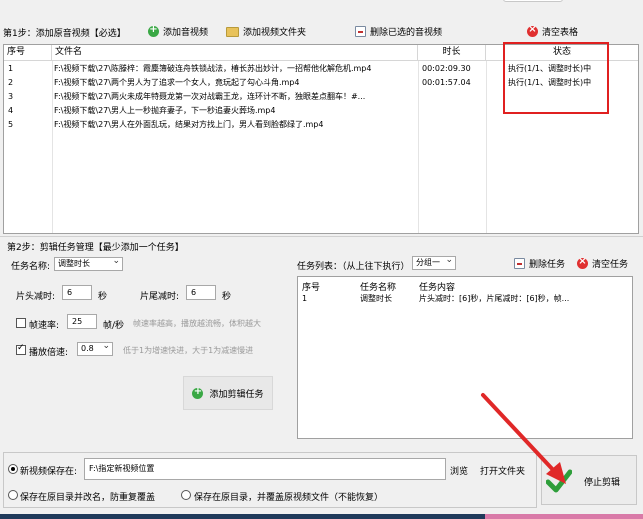 The image size is (643, 519). Describe the element at coordinates (186, 33) in the screenshot. I see `add-media-label: 添加音视频` at that location.